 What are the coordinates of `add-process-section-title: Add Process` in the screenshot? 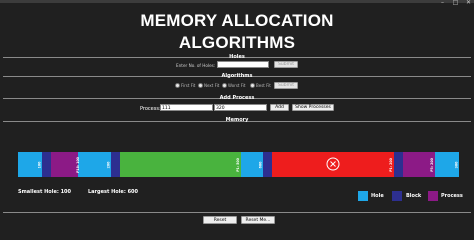 It's located at (237, 98).